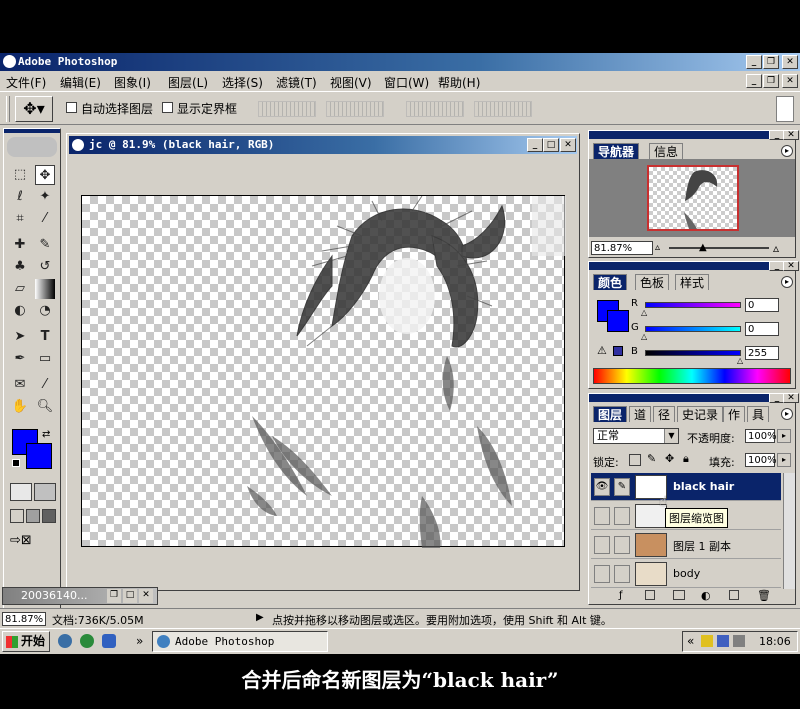 This screenshot has width=800, height=709. Describe the element at coordinates (644, 336) in the screenshot. I see `g-slider-thumb: △` at that location.